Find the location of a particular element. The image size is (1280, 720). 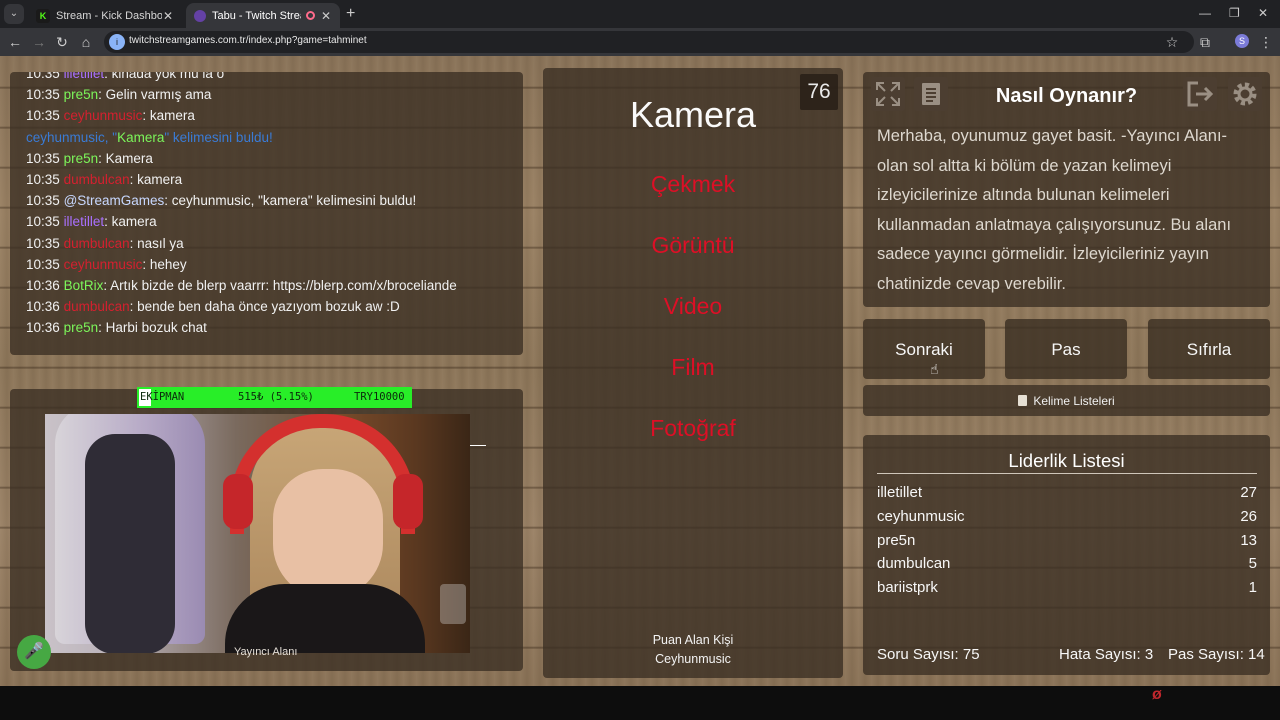

chat-username: BotRix is located at coordinates (84, 285).